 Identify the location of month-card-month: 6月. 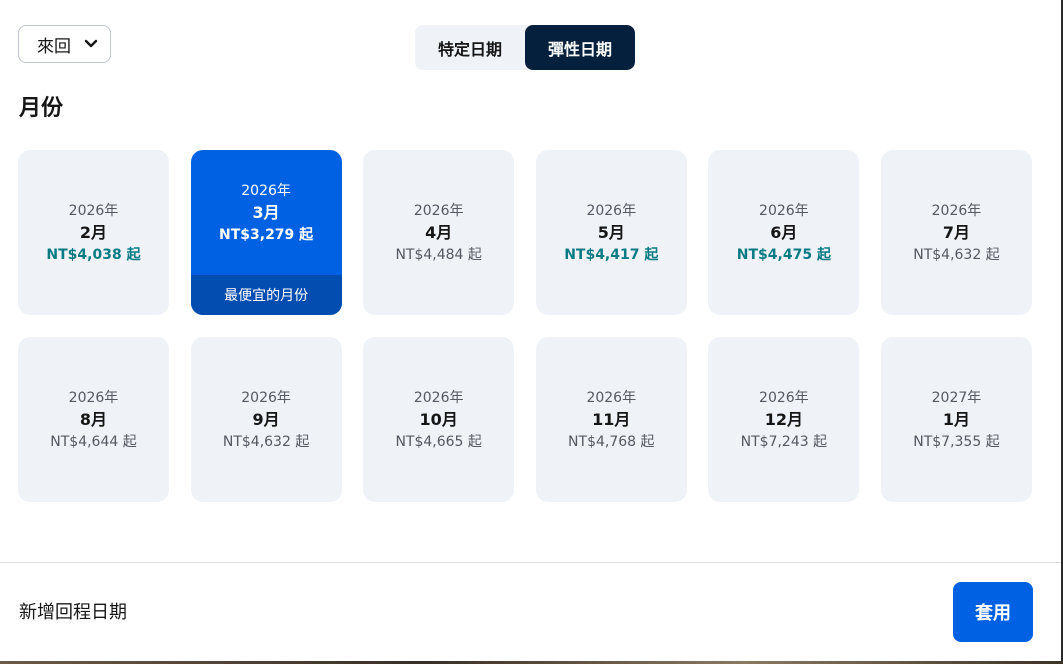
(784, 232).